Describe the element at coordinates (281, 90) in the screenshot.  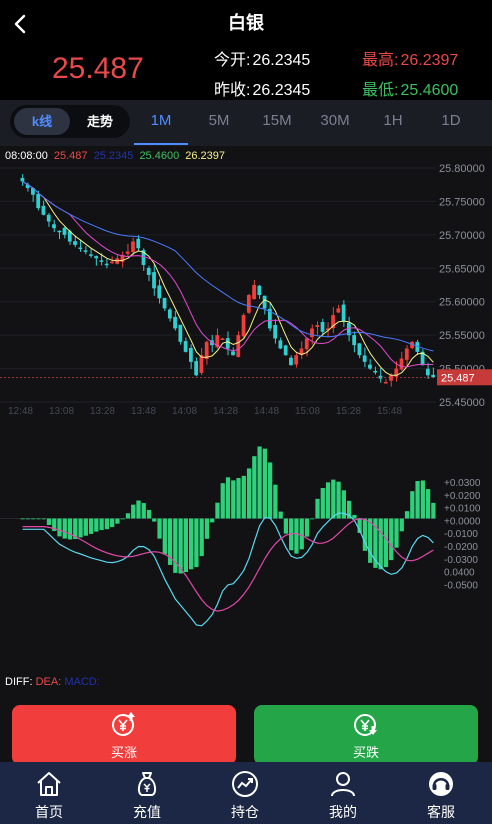
I see `stat-prev-close-value: 26.2345` at that location.